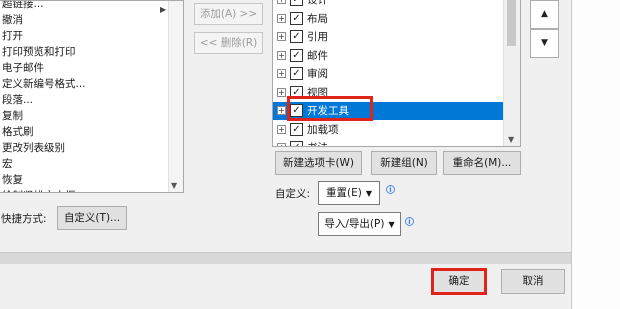 This screenshot has width=620, height=309. I want to click on import-export-dropdown: 导入/导出(P) ▼, so click(359, 224).